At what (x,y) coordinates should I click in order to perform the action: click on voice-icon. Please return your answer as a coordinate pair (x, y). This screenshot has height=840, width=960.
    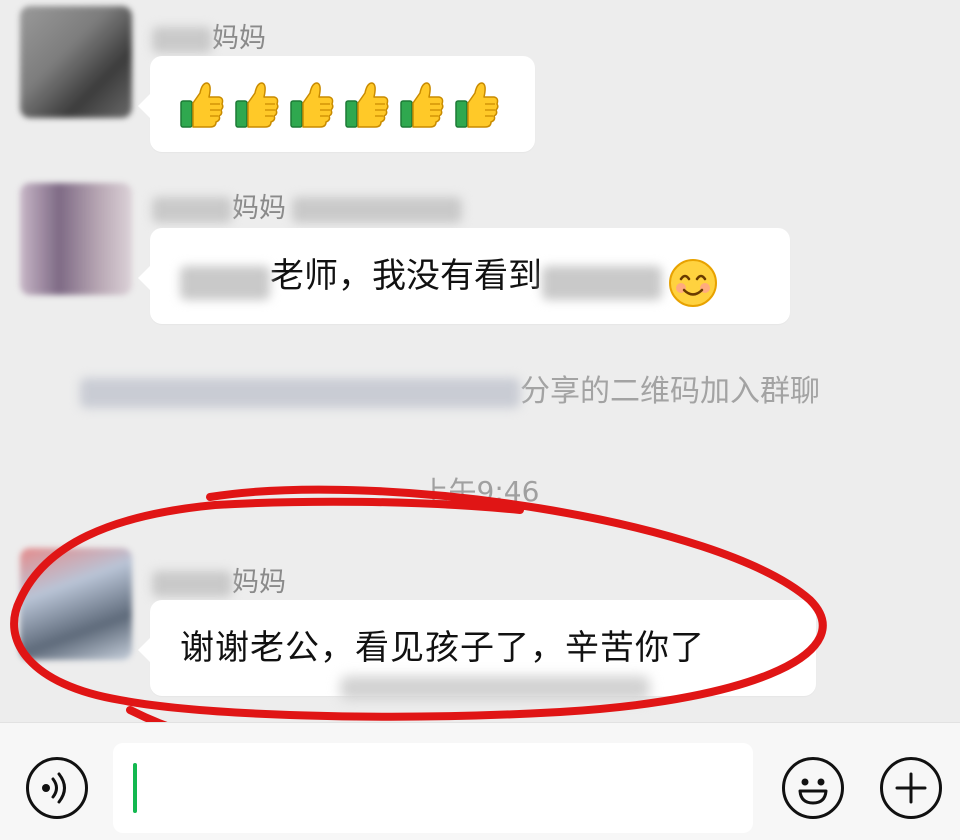
    Looking at the image, I should click on (57, 788).